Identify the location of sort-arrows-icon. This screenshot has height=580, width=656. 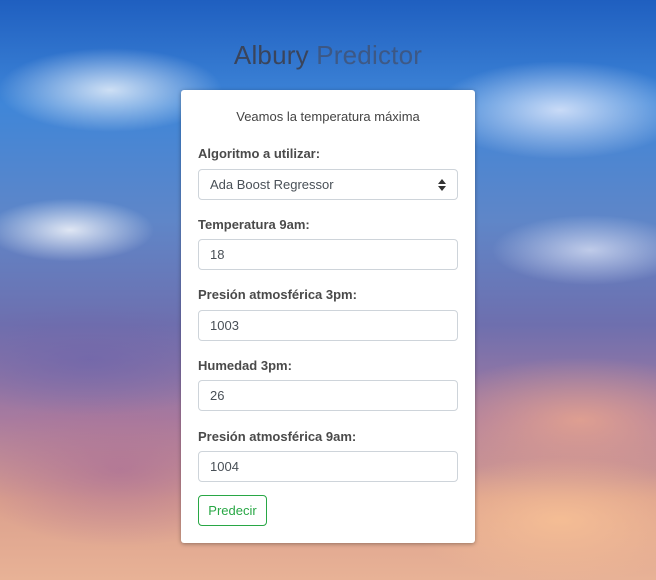
(442, 184).